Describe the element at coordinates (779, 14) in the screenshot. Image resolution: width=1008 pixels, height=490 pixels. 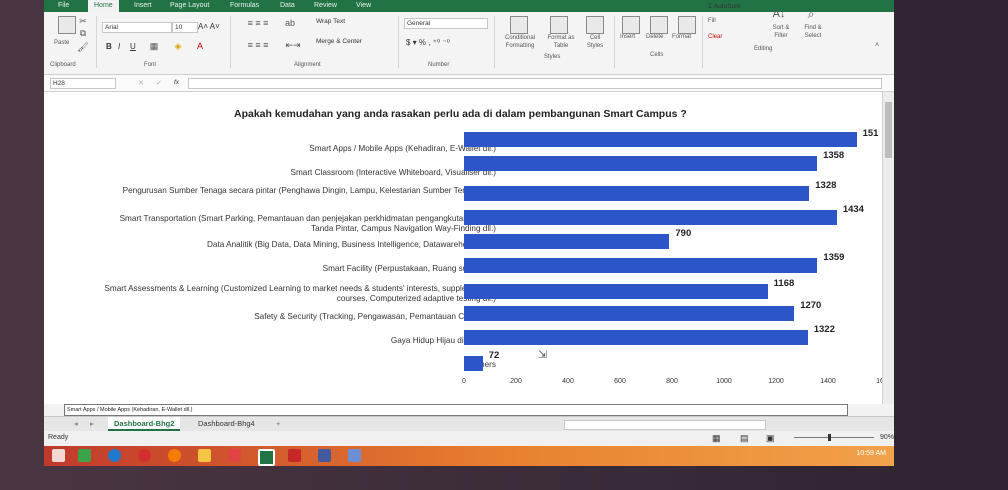
I see `sort-filter-icon: A↓` at that location.